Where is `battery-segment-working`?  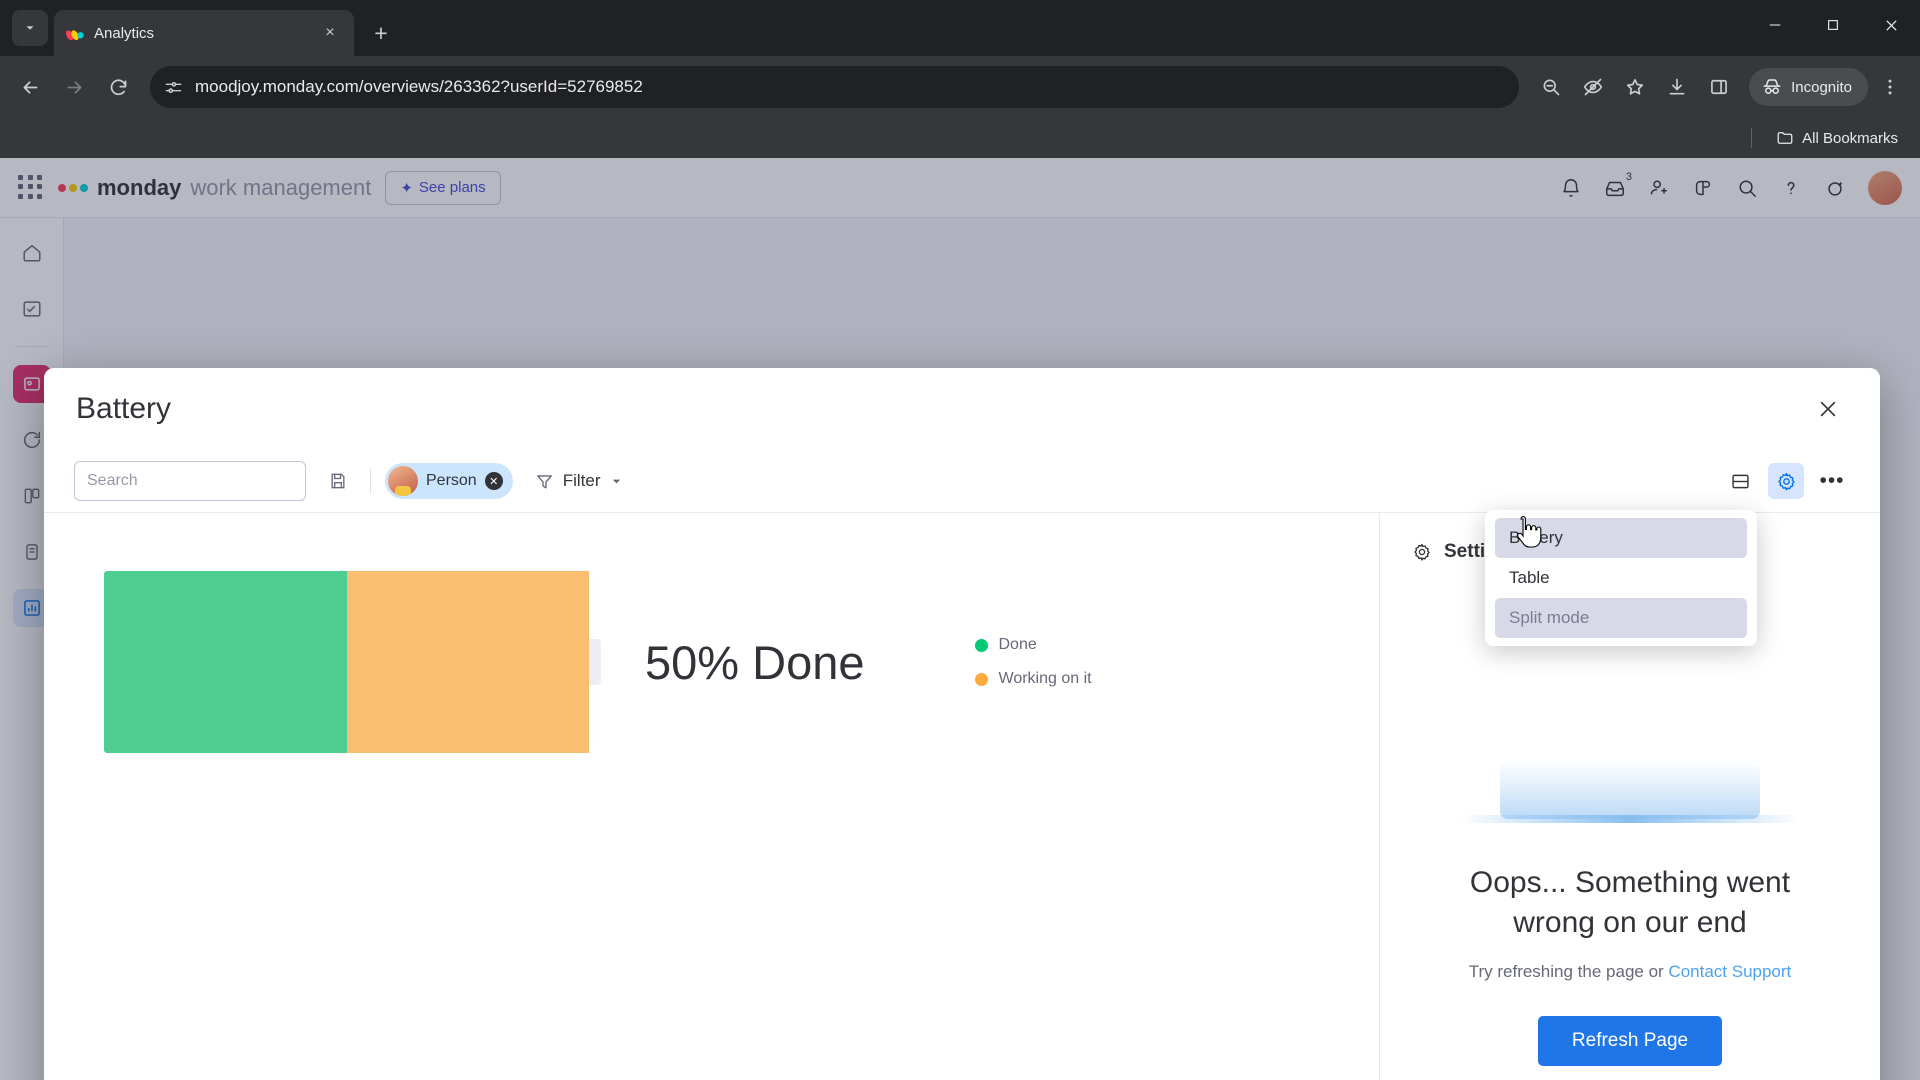
battery-segment-working is located at coordinates (467, 662).